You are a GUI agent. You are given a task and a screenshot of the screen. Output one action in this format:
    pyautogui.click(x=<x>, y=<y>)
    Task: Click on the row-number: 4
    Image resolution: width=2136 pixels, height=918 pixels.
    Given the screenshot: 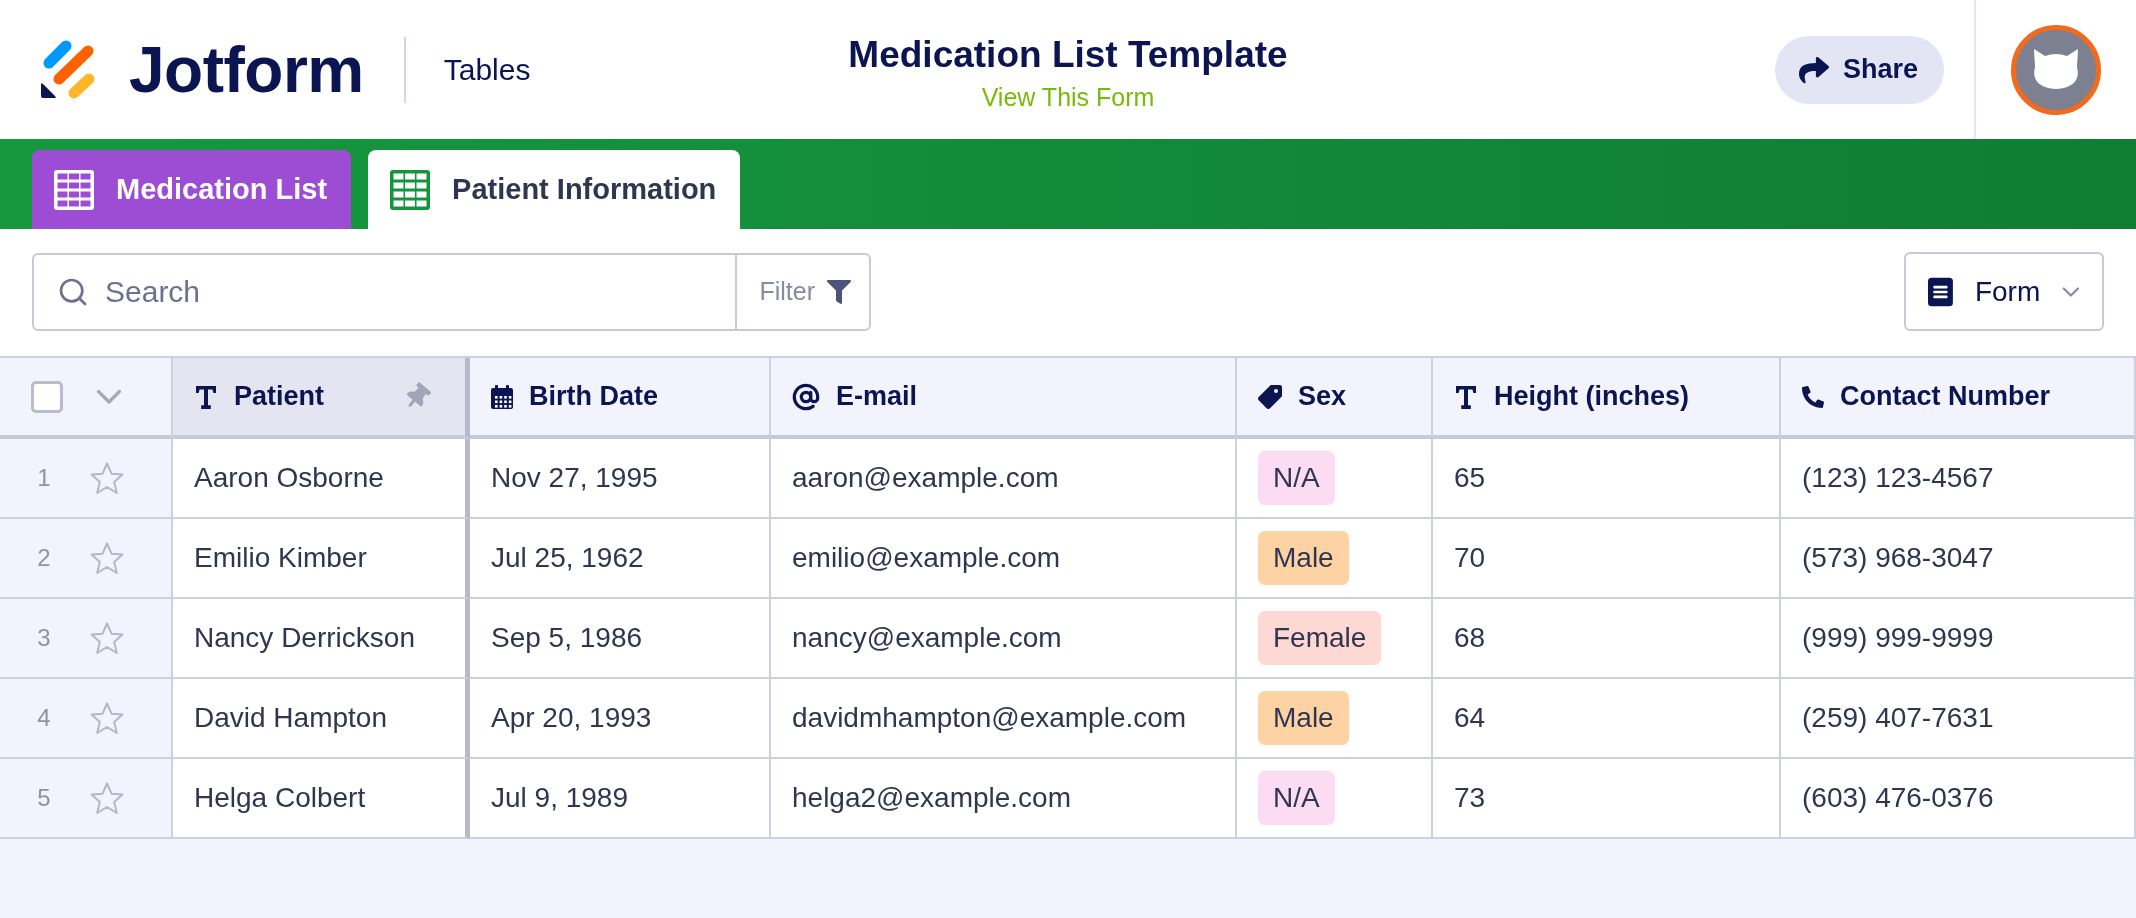 What is the action you would take?
    pyautogui.click(x=44, y=718)
    